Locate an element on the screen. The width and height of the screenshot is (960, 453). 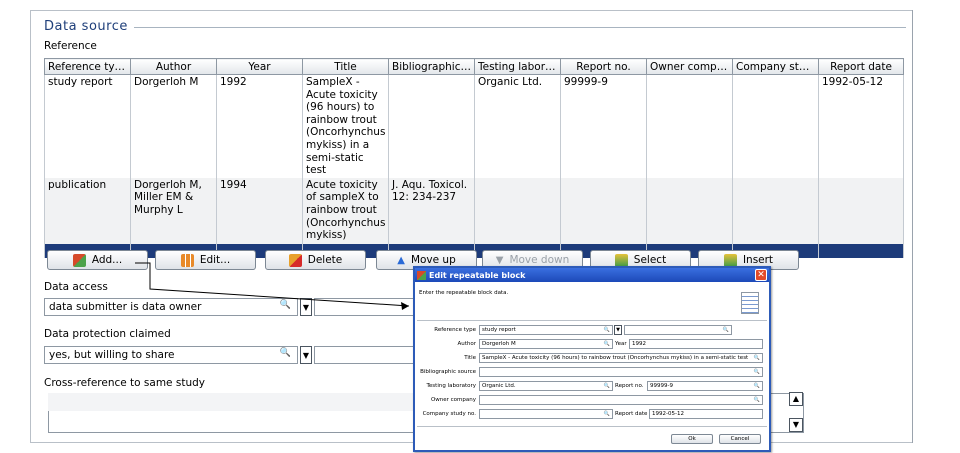
author-field: Dorgerloh M 🔍 is located at coordinates (546, 344).